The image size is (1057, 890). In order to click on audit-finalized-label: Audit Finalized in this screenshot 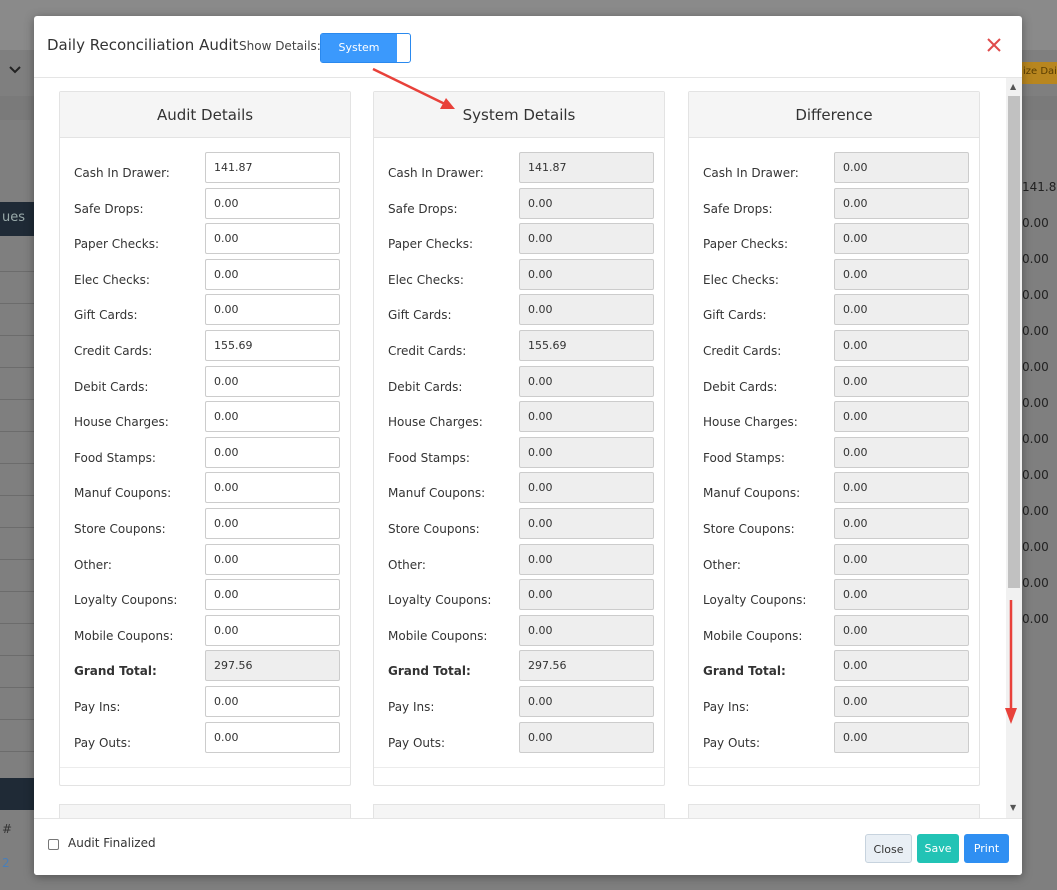, I will do `click(112, 843)`.